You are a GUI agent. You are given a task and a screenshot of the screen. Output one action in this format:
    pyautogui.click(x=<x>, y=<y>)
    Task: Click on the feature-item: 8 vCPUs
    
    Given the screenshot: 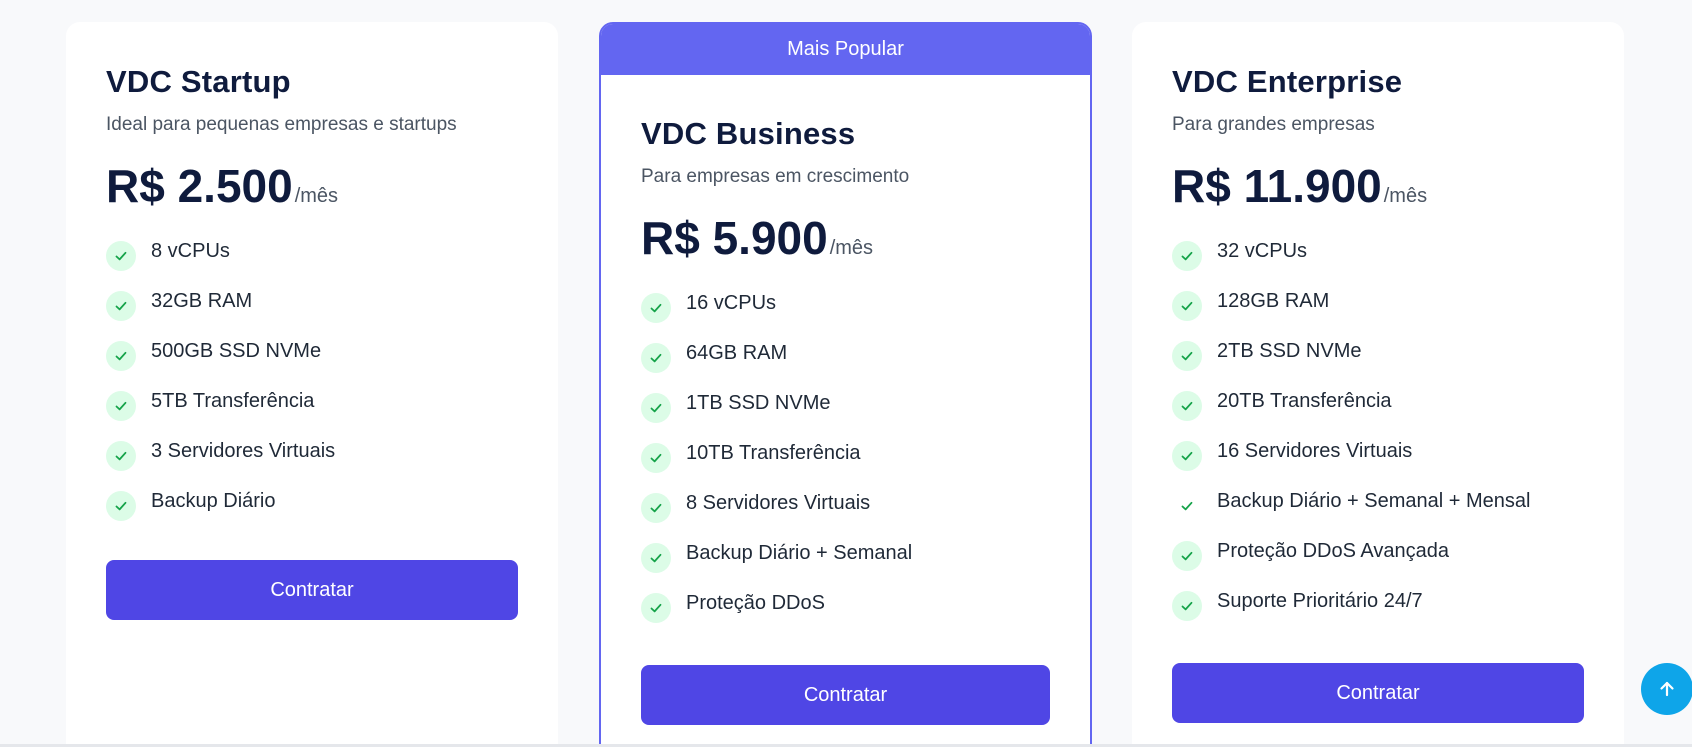 What is the action you would take?
    pyautogui.click(x=312, y=263)
    